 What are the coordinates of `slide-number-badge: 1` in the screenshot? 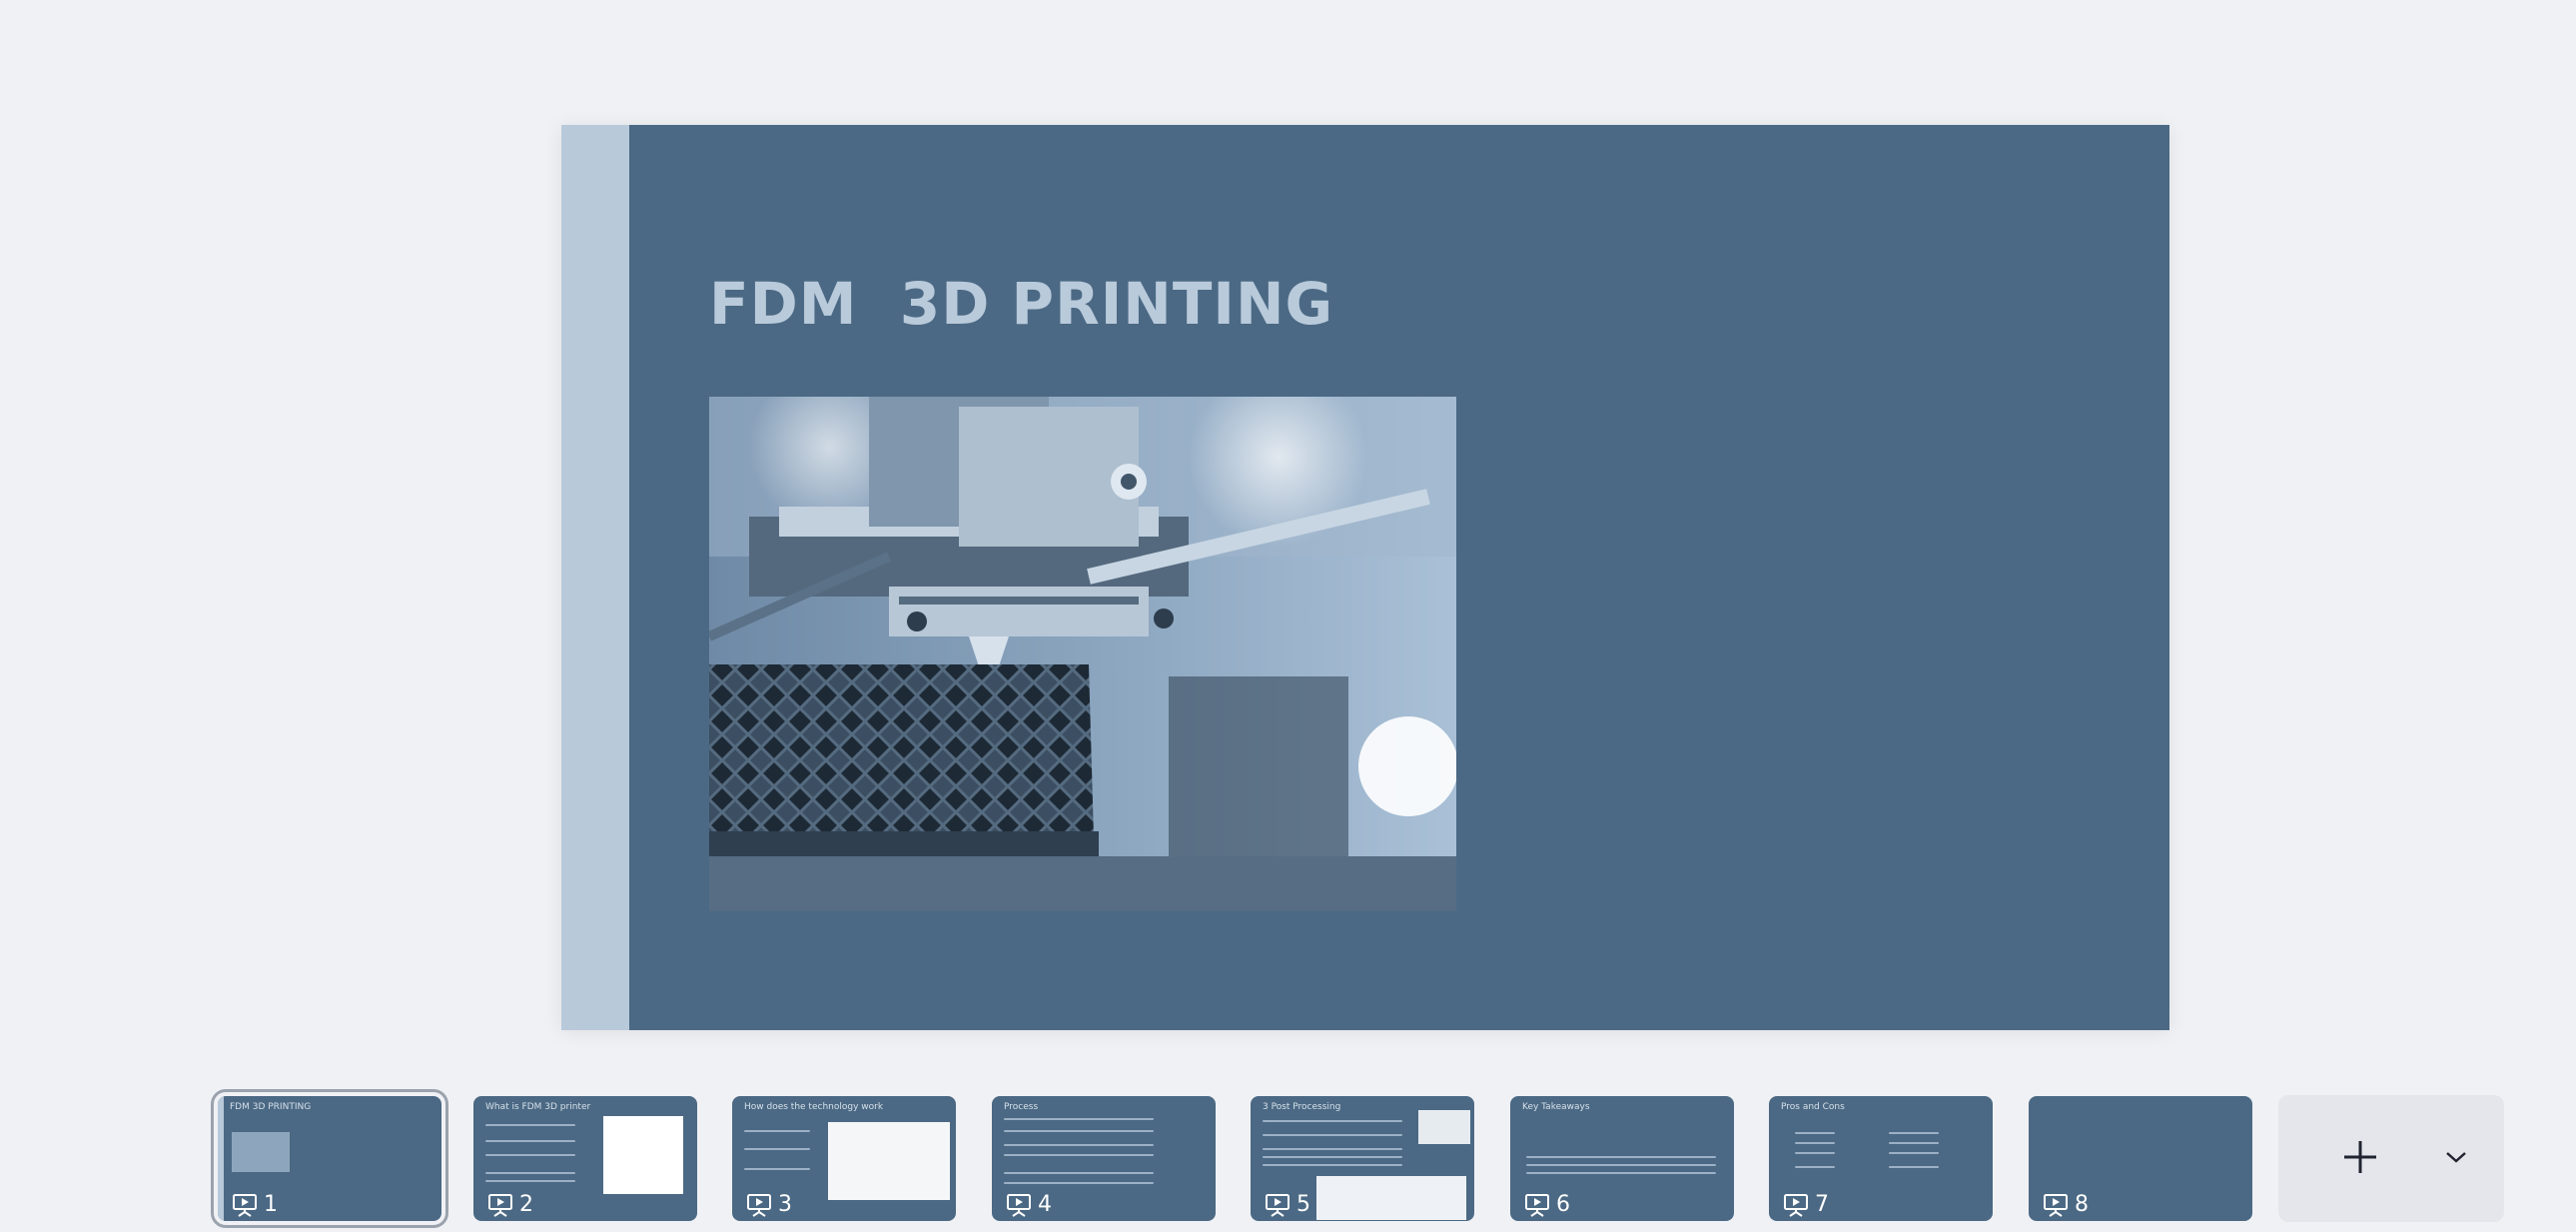 It's located at (255, 1205).